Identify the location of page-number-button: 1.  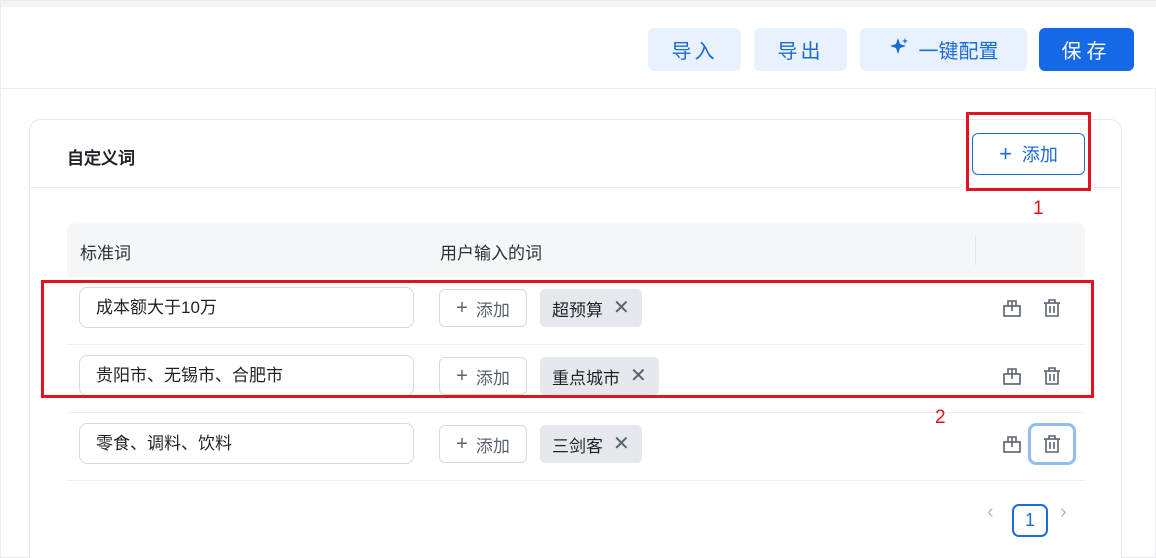
(1030, 520).